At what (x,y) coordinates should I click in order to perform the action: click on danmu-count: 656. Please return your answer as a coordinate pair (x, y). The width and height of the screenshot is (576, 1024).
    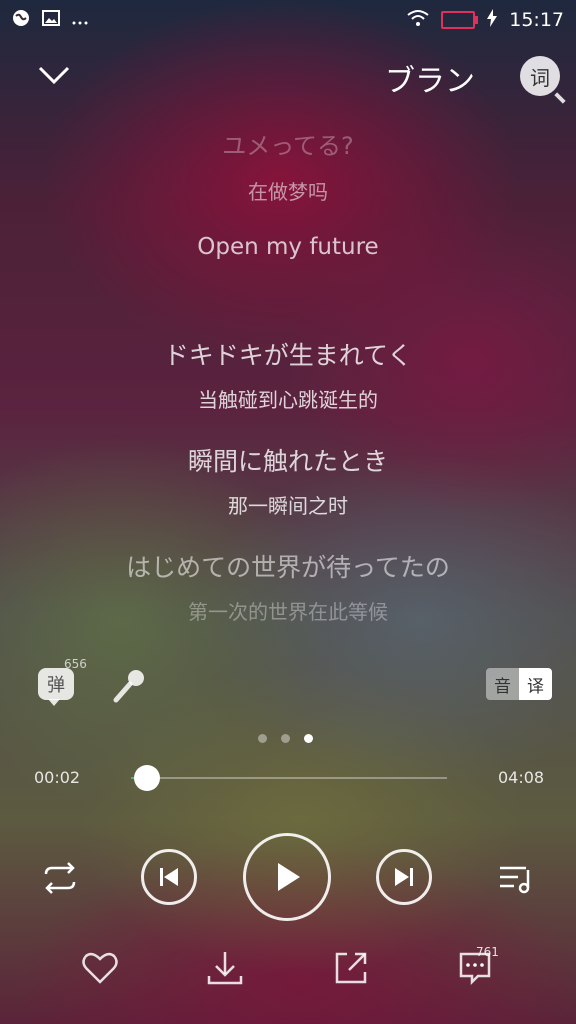
    Looking at the image, I should click on (75, 664).